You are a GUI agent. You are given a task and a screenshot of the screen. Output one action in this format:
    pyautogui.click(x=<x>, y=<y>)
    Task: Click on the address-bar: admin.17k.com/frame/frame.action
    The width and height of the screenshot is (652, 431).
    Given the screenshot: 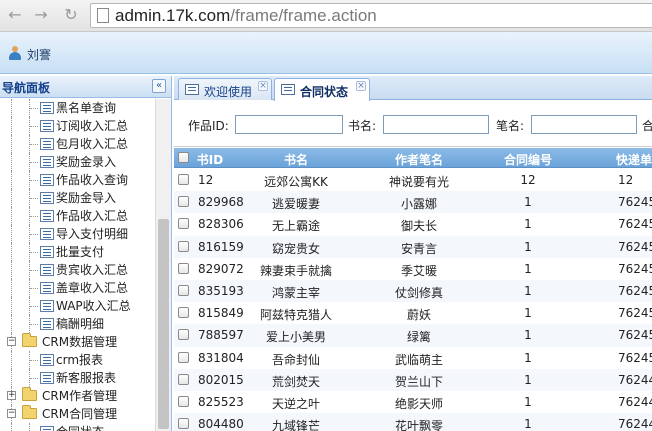 What is the action you would take?
    pyautogui.click(x=371, y=15)
    